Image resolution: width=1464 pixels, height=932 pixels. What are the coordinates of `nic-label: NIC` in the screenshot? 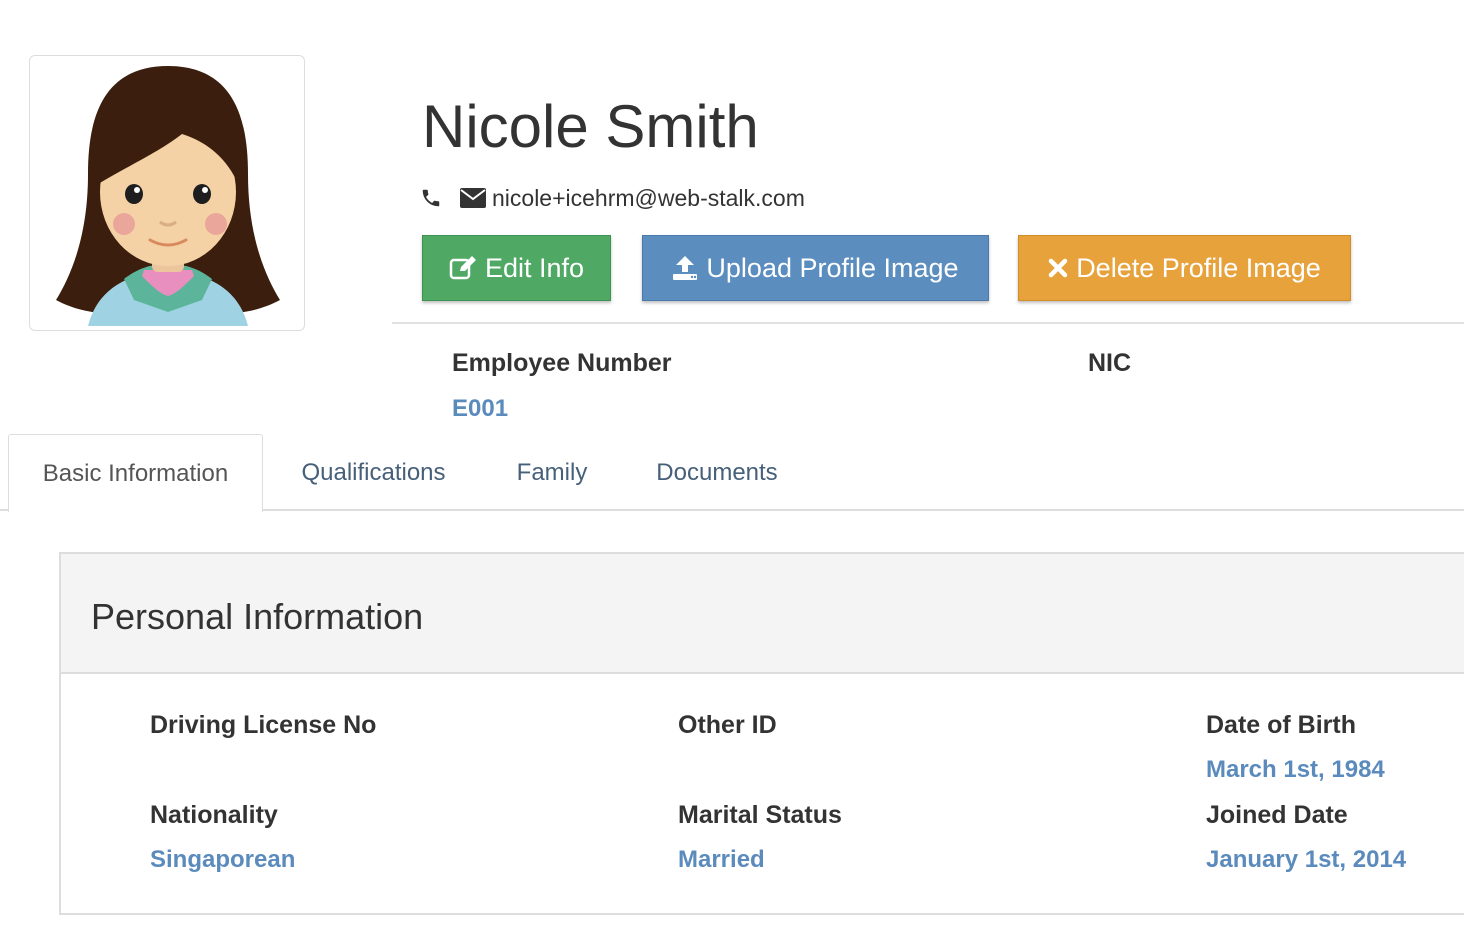 It's located at (1110, 363).